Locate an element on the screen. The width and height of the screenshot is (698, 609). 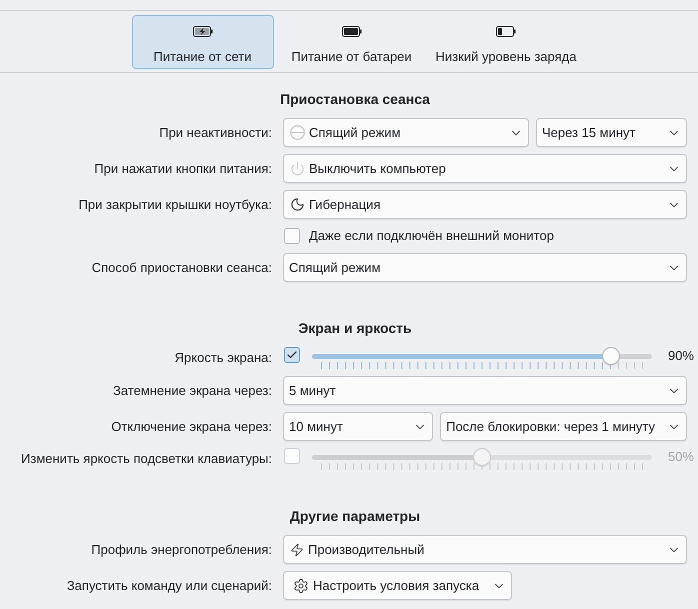
field-label: Запустить команду или сценарий: is located at coordinates (169, 586).